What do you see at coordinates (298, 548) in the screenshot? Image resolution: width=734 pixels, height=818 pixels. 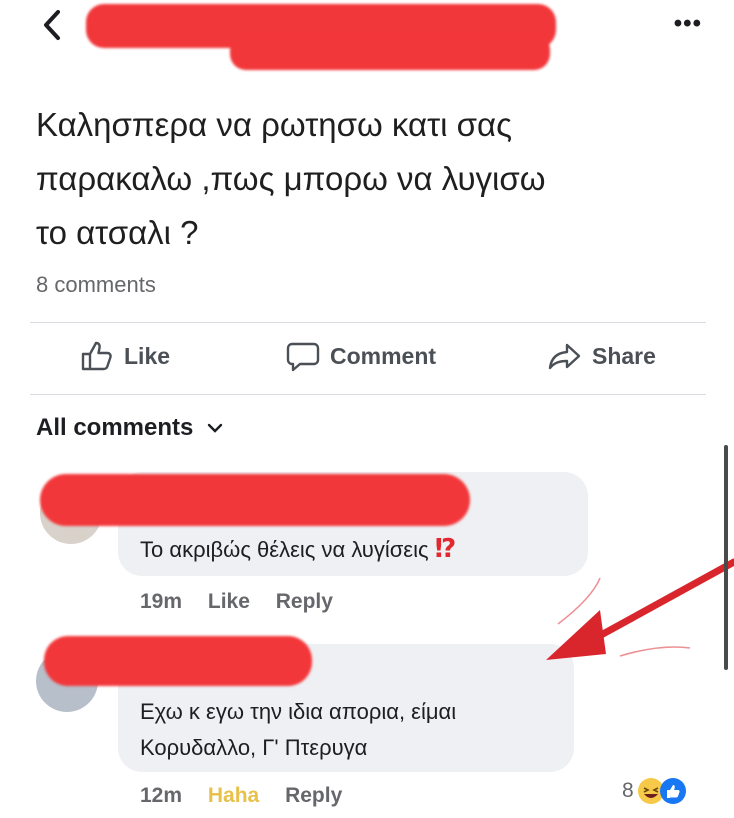 I see `comment-text: Το ακριβώς θέλεις να λυγίσεις ⁉` at bounding box center [298, 548].